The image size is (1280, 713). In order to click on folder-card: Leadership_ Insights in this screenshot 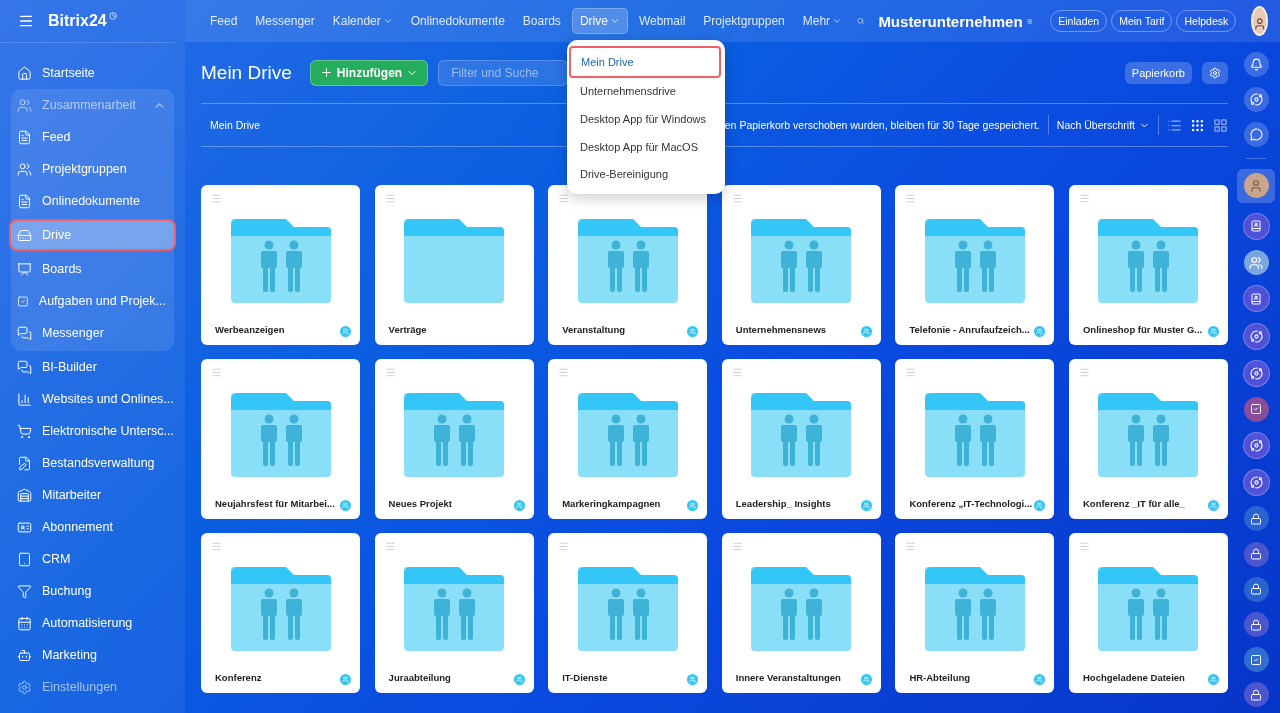, I will do `click(801, 439)`.